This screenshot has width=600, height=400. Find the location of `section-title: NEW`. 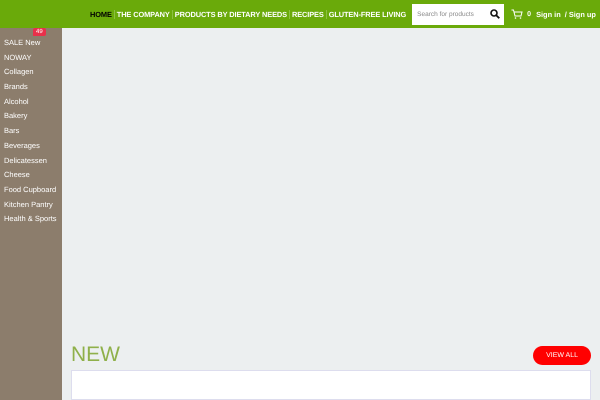

section-title: NEW is located at coordinates (95, 355).